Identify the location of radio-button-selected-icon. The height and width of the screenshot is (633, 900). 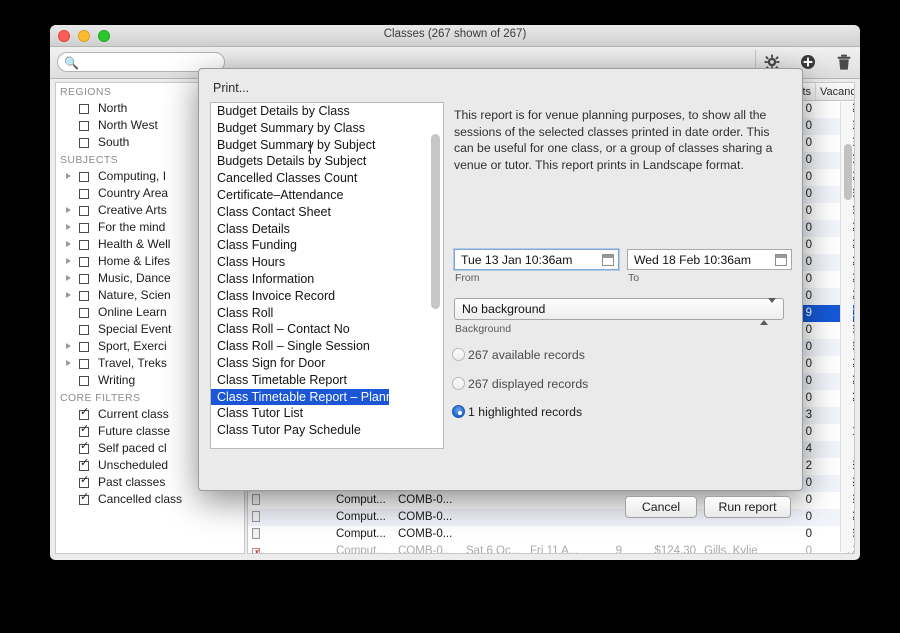
(458, 411).